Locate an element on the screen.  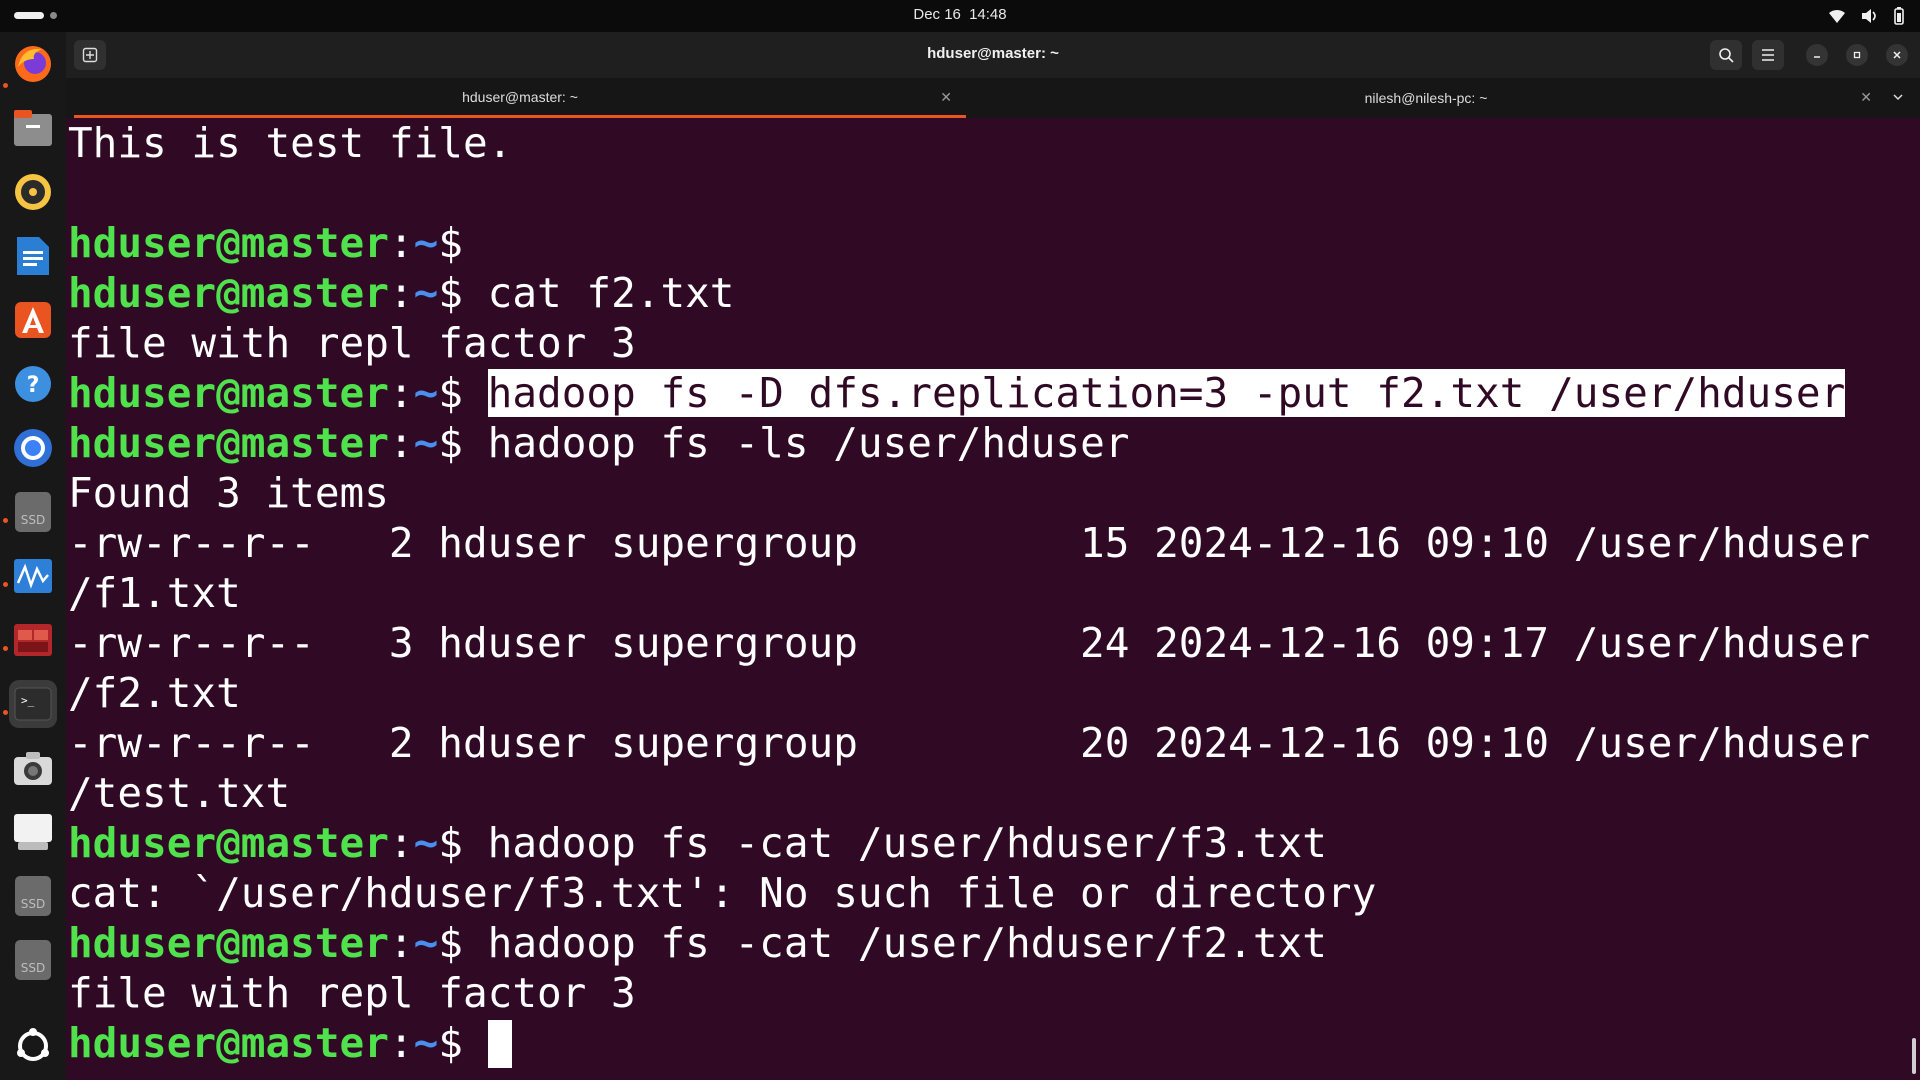
minimize-button is located at coordinates (1817, 55).